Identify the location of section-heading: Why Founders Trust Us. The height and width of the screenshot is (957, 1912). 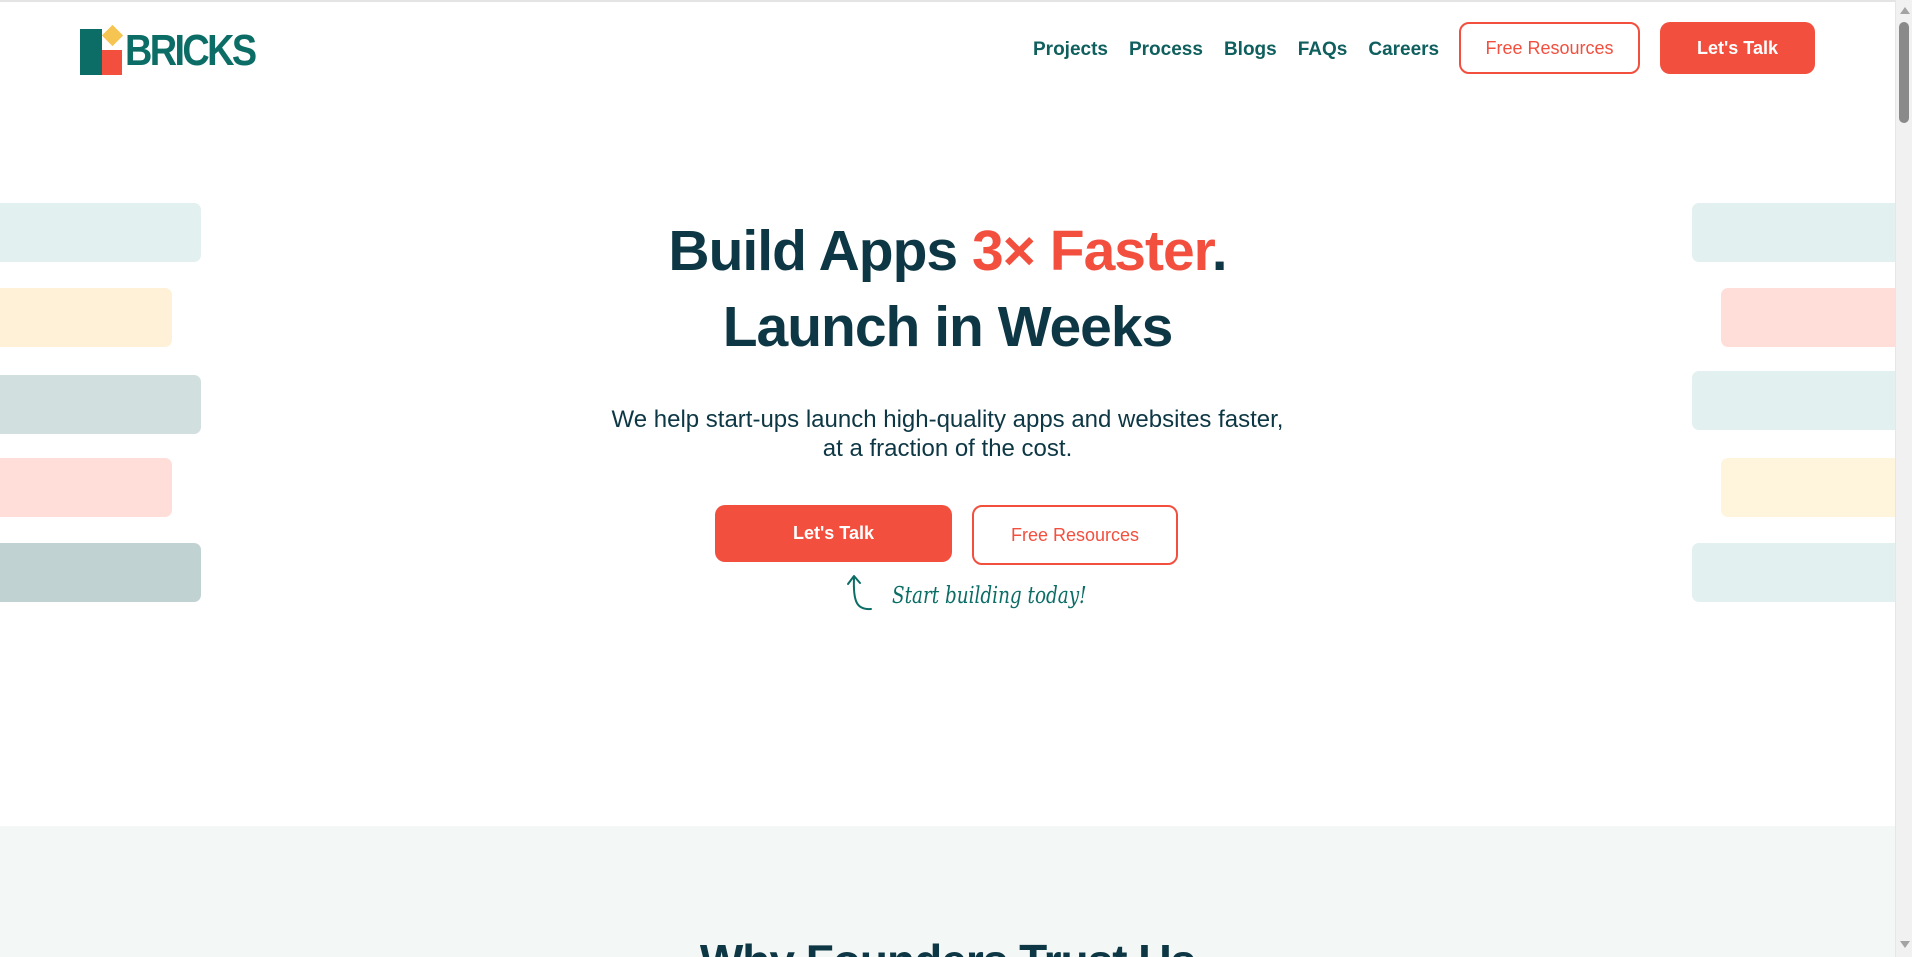
(947, 945).